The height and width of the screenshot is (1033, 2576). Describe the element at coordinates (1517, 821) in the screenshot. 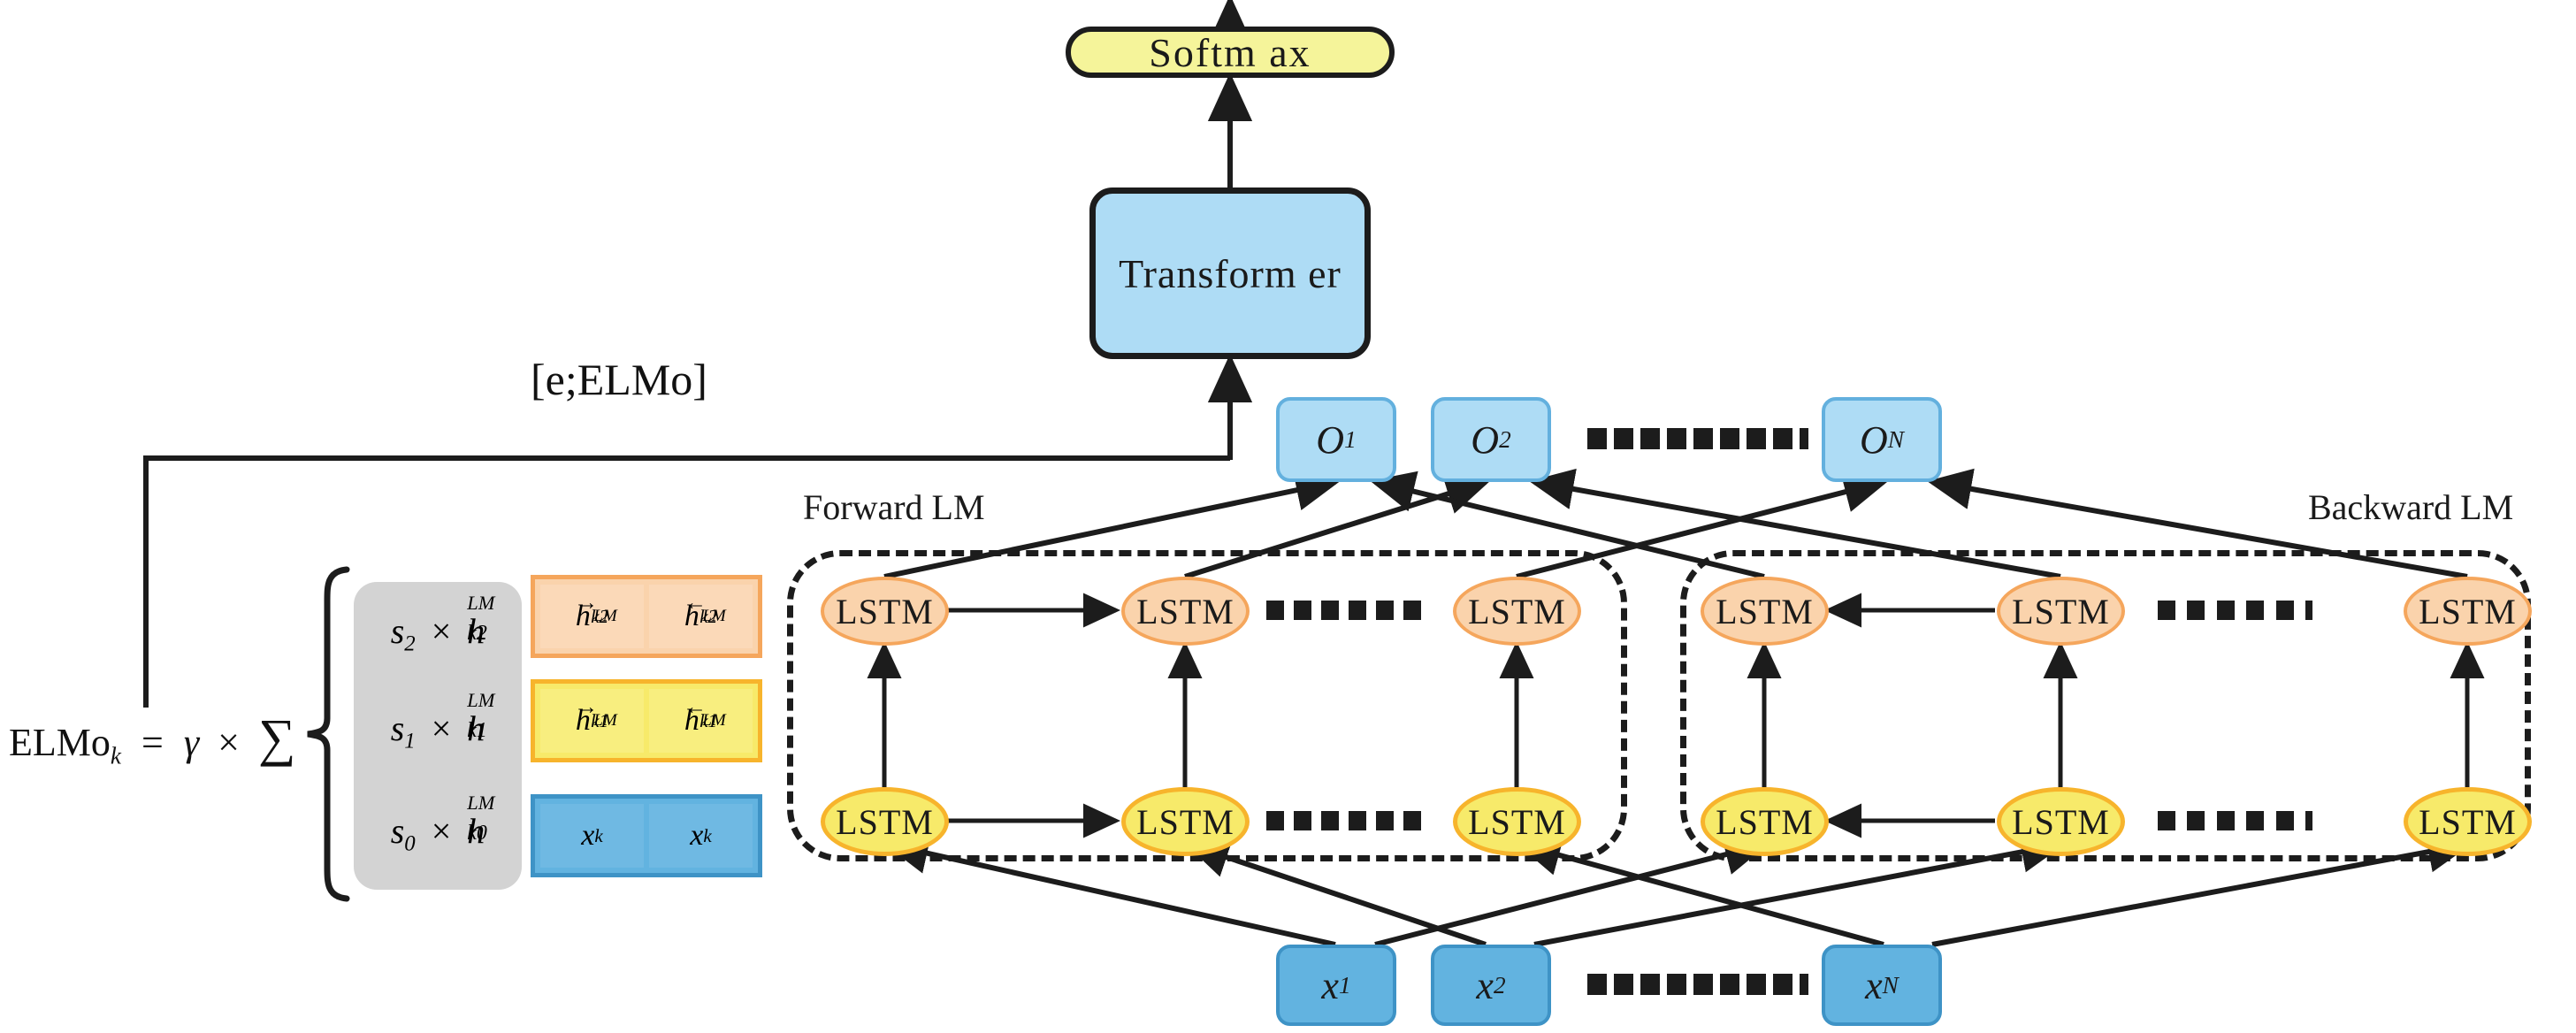

I see `forward-lstm-bottom-n: LSTM` at that location.